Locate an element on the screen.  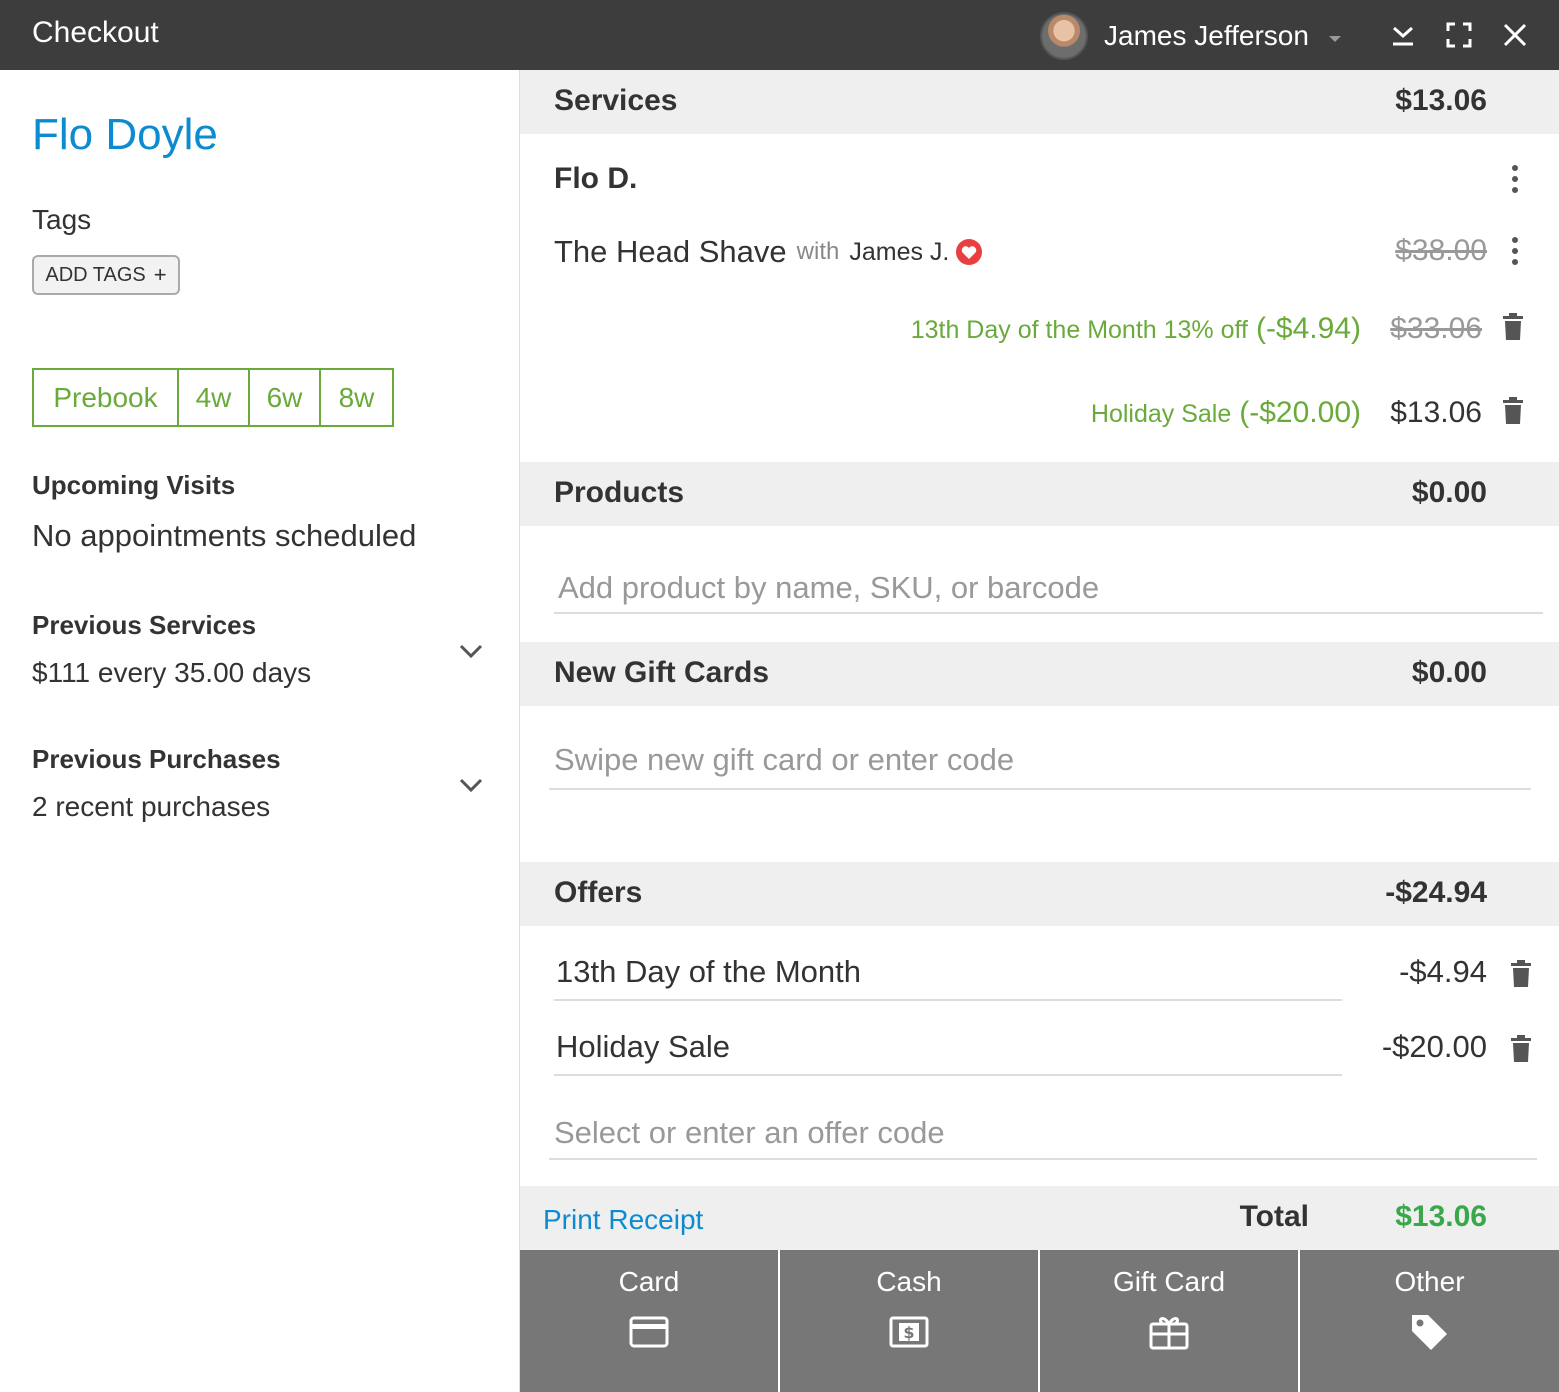
title-bar: Checkout James Jefferson is located at coordinates (779, 35).